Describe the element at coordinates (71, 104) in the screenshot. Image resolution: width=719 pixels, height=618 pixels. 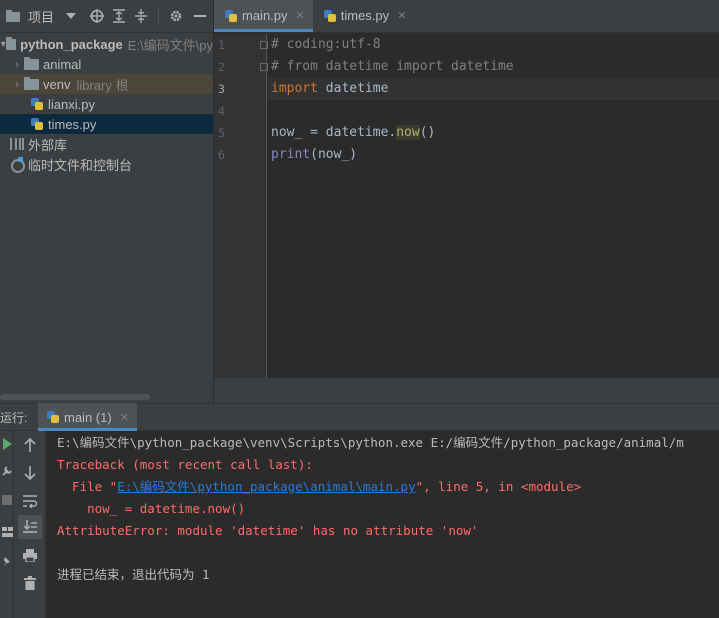
I see `tree-item-label: lianxi.py` at that location.